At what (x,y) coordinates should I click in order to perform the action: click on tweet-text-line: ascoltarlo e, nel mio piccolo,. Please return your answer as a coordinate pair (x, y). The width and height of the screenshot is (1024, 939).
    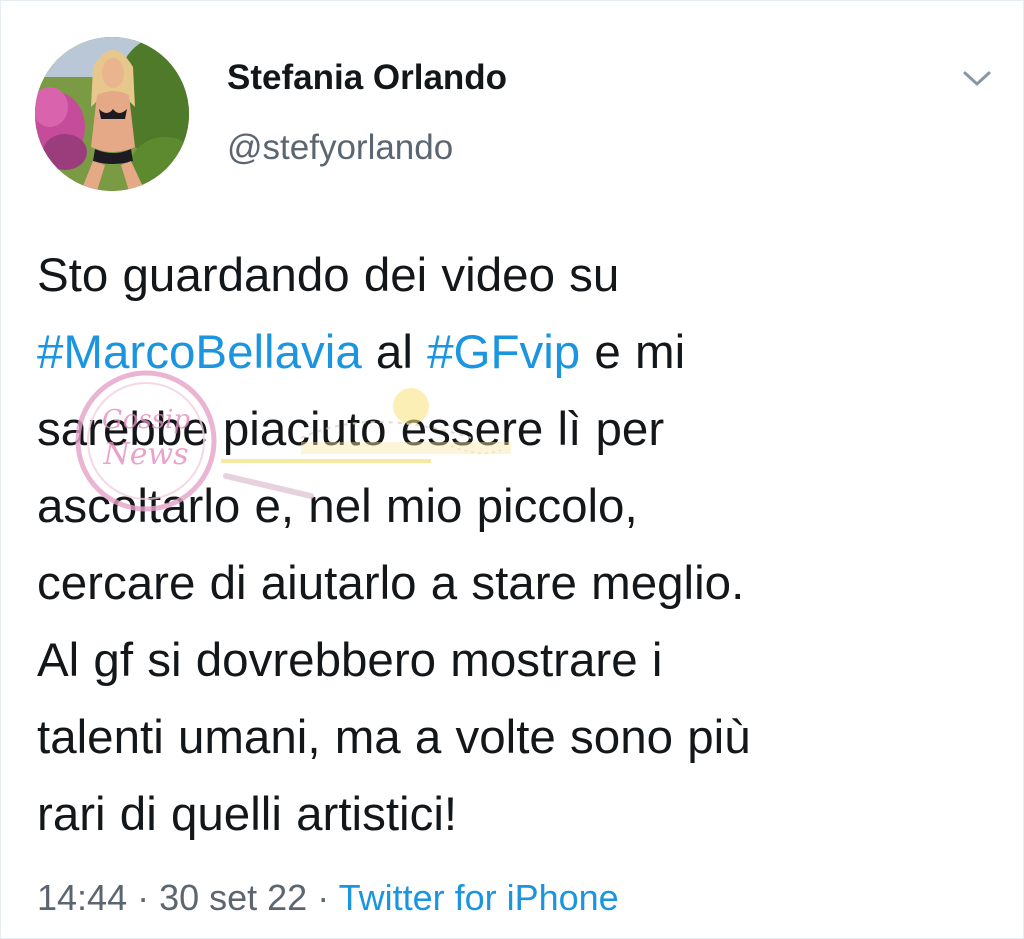
    Looking at the image, I should click on (517, 506).